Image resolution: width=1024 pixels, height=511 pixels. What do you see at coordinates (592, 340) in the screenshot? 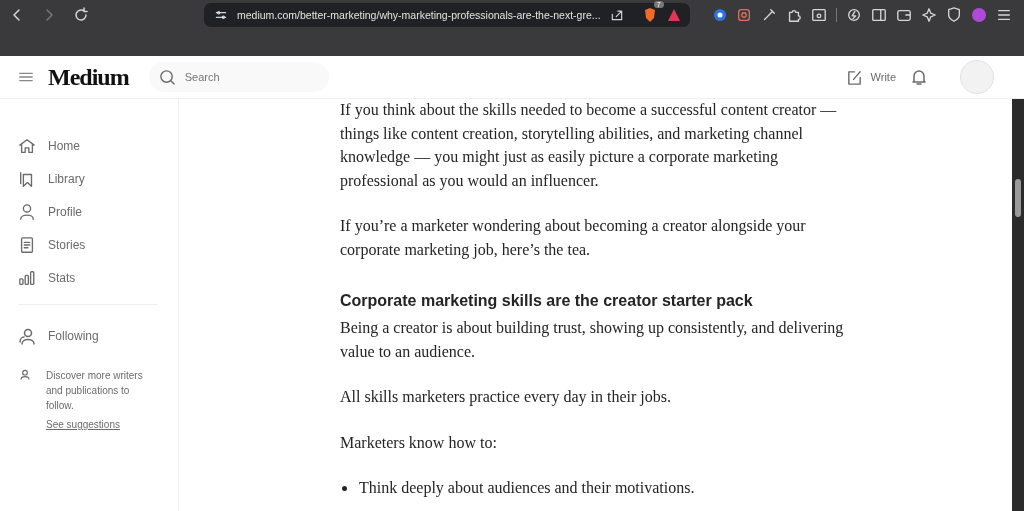
I see `paragraph: Being a creator is about building trust, showing up consistently, and delivering value to an audience.` at bounding box center [592, 340].